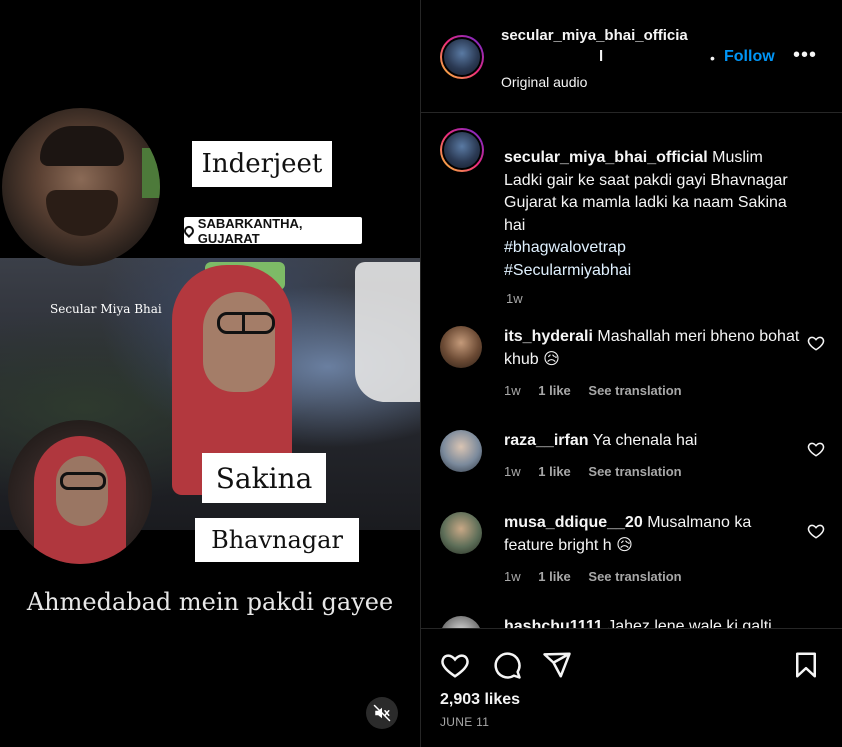 The width and height of the screenshot is (842, 747). I want to click on mute-button, so click(382, 713).